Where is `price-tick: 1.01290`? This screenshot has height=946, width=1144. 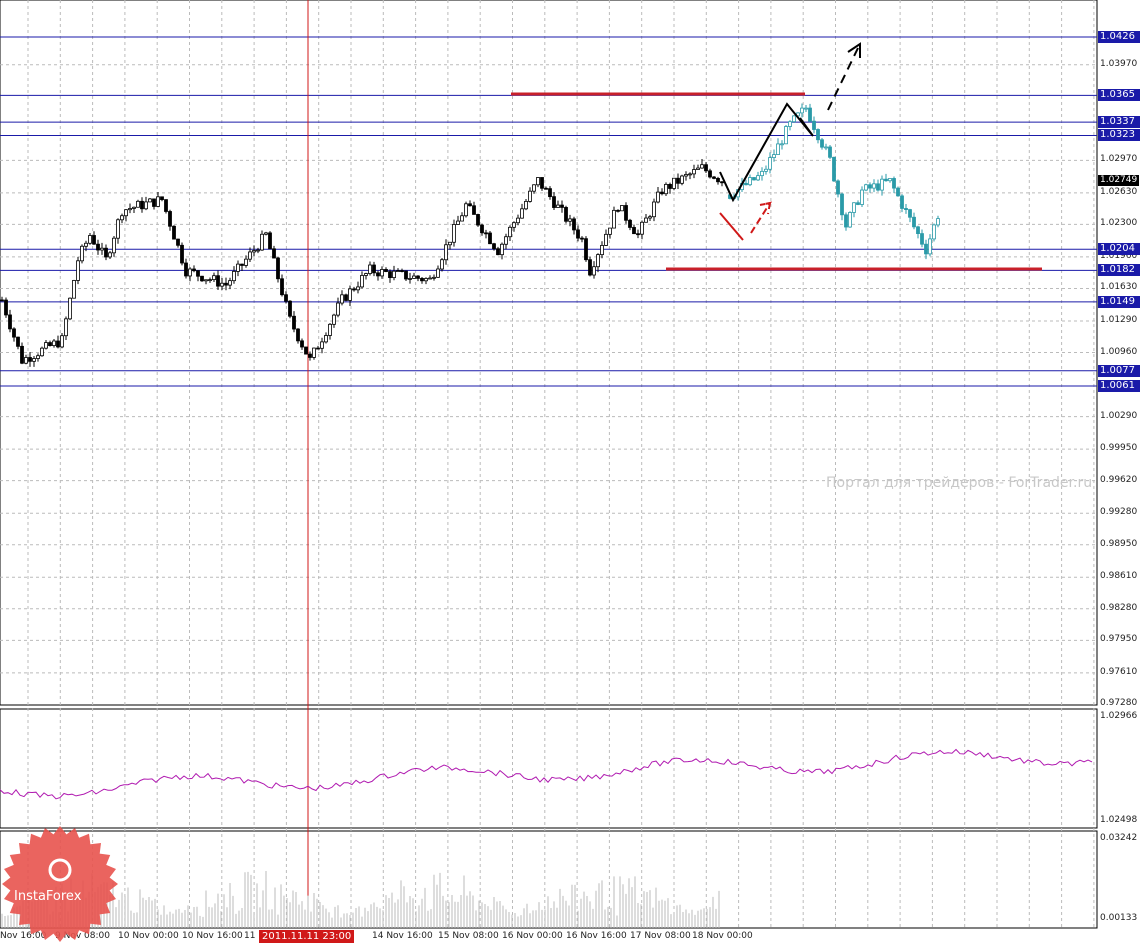 price-tick: 1.01290 is located at coordinates (1119, 319).